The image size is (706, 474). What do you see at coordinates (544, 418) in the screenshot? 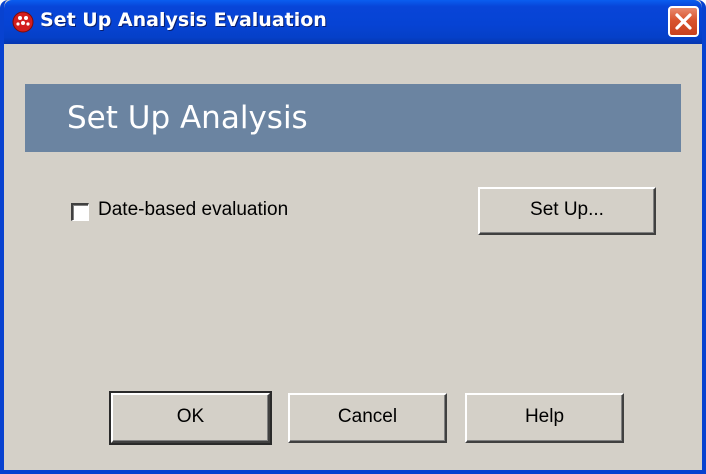
I see `help-button: Help` at bounding box center [544, 418].